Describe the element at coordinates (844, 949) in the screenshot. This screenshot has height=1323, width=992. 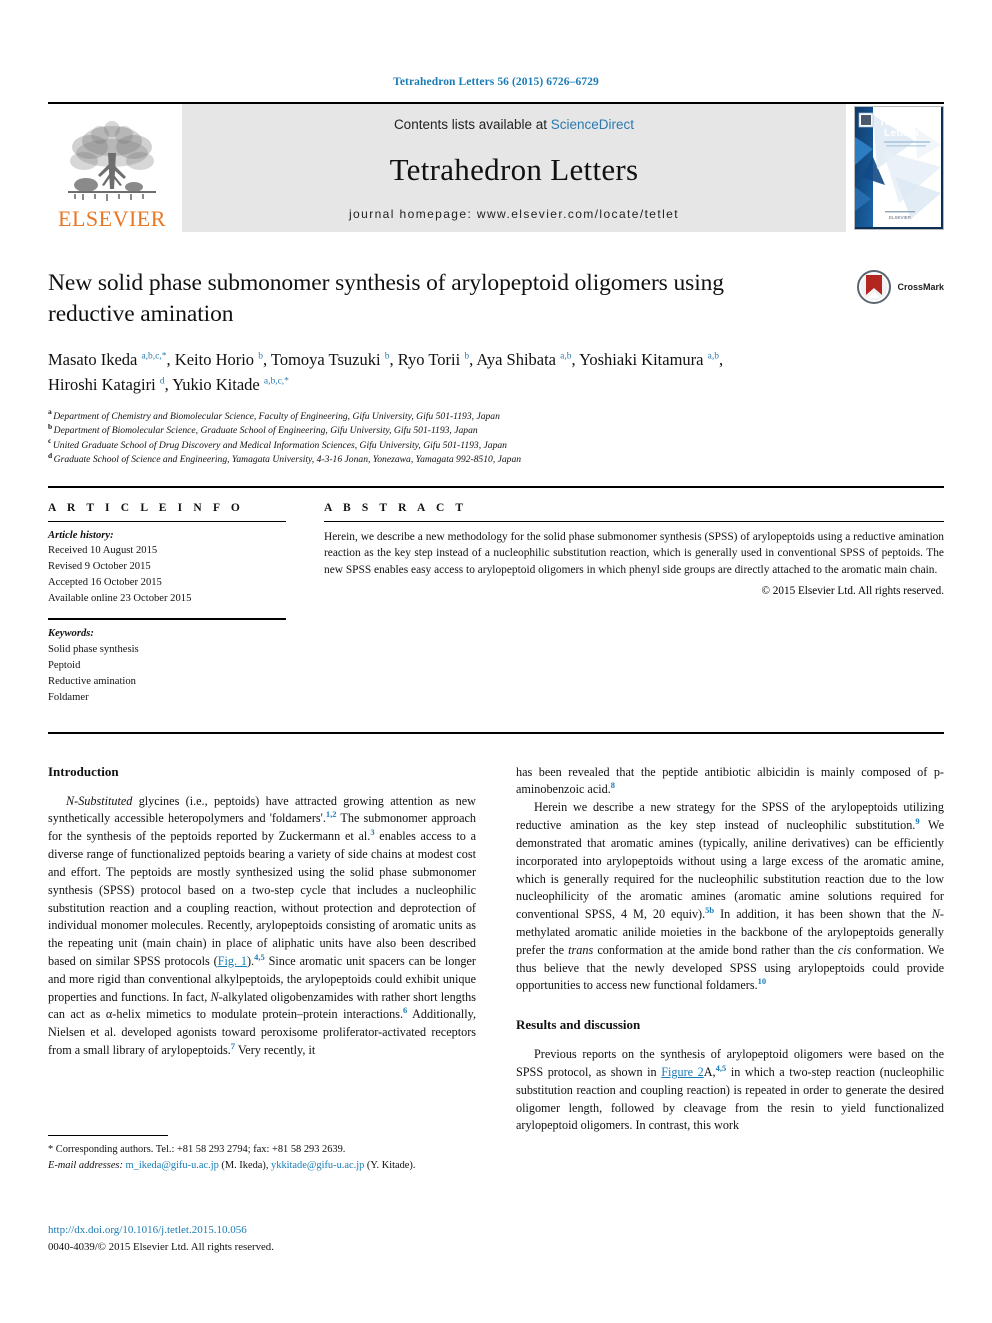
I see `right-italic-cis: cis` at that location.